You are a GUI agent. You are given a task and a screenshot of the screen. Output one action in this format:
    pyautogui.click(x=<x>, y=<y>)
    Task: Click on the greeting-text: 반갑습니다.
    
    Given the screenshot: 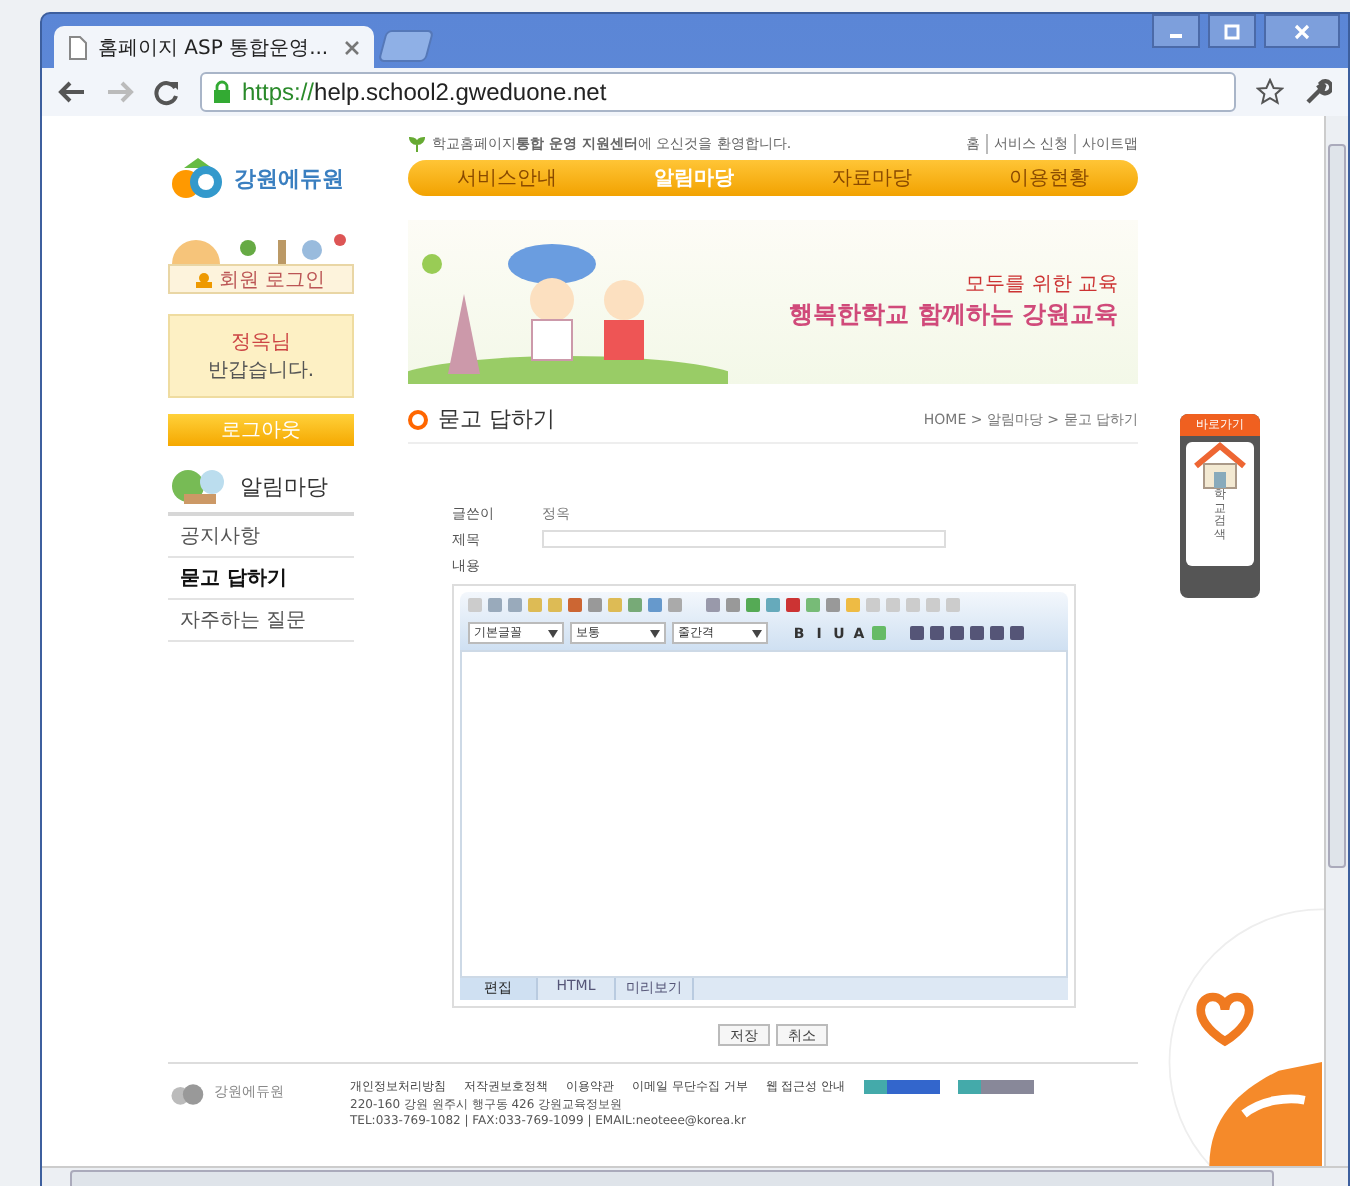 What is the action you would take?
    pyautogui.click(x=261, y=371)
    